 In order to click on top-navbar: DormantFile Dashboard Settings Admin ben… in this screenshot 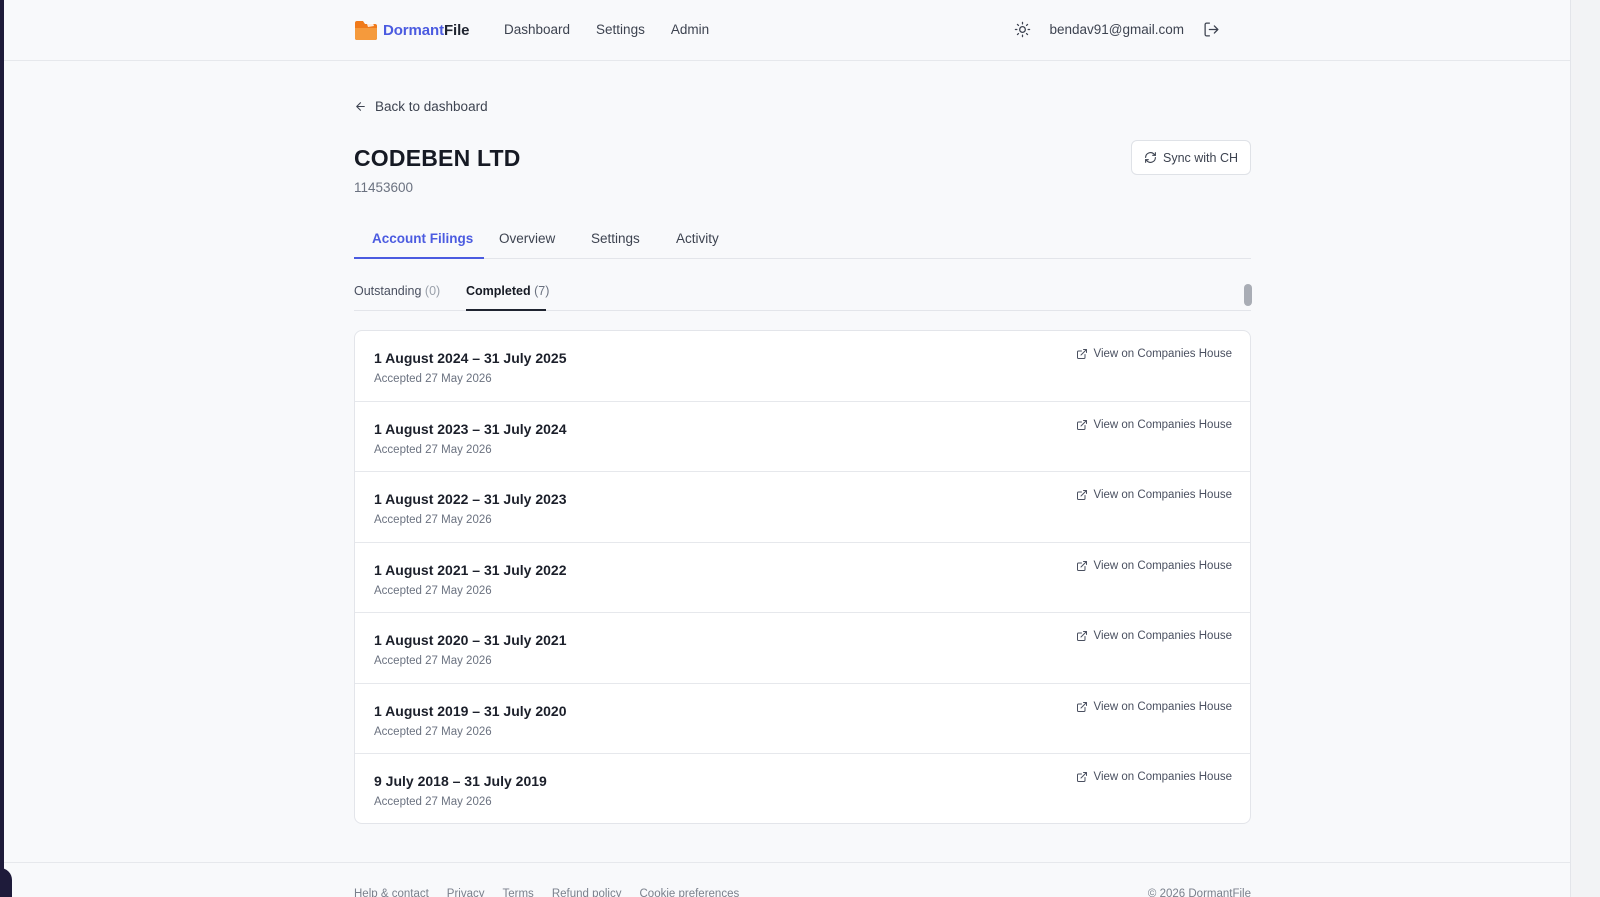, I will do `click(787, 30)`.